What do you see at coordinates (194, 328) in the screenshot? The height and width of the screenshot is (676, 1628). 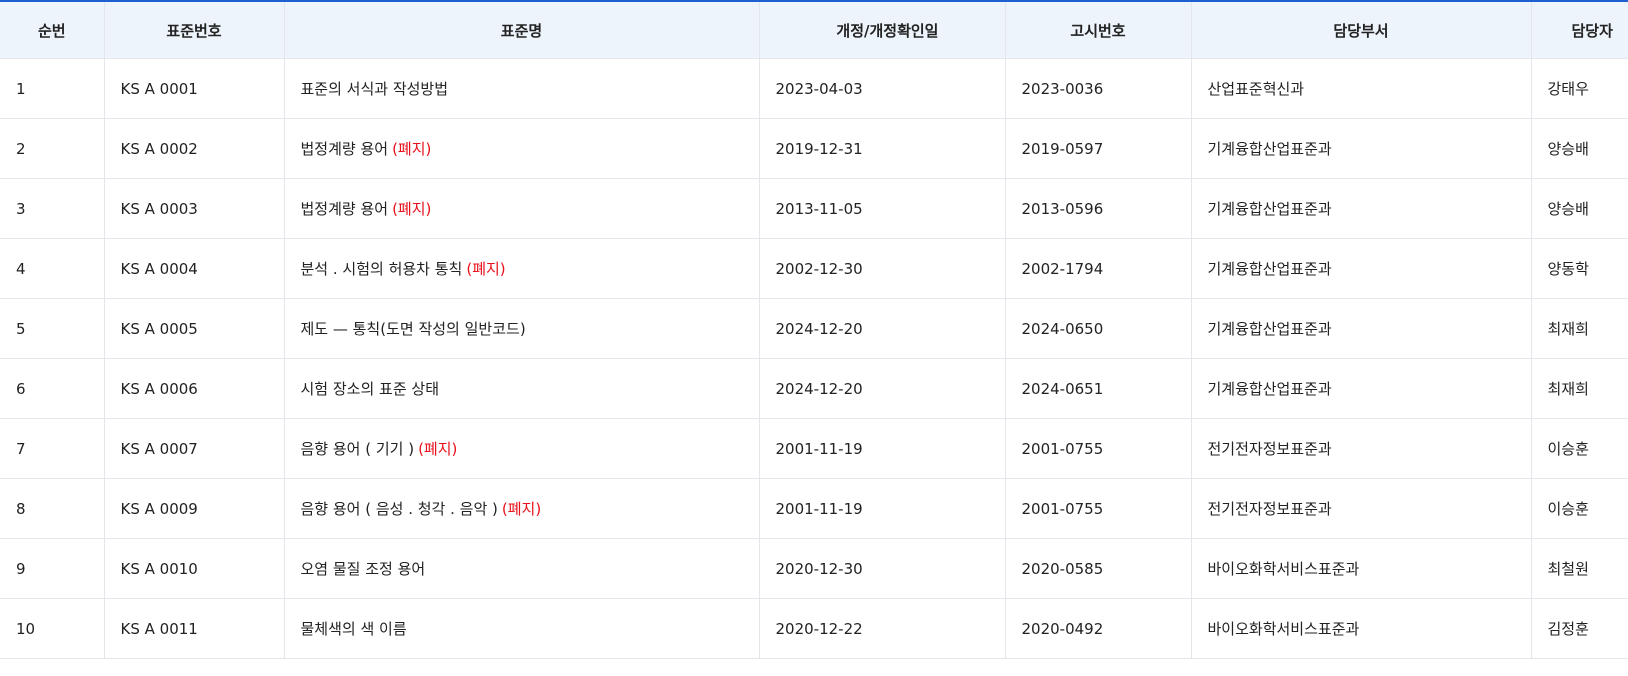 I see `cell-code: KS A 0005` at bounding box center [194, 328].